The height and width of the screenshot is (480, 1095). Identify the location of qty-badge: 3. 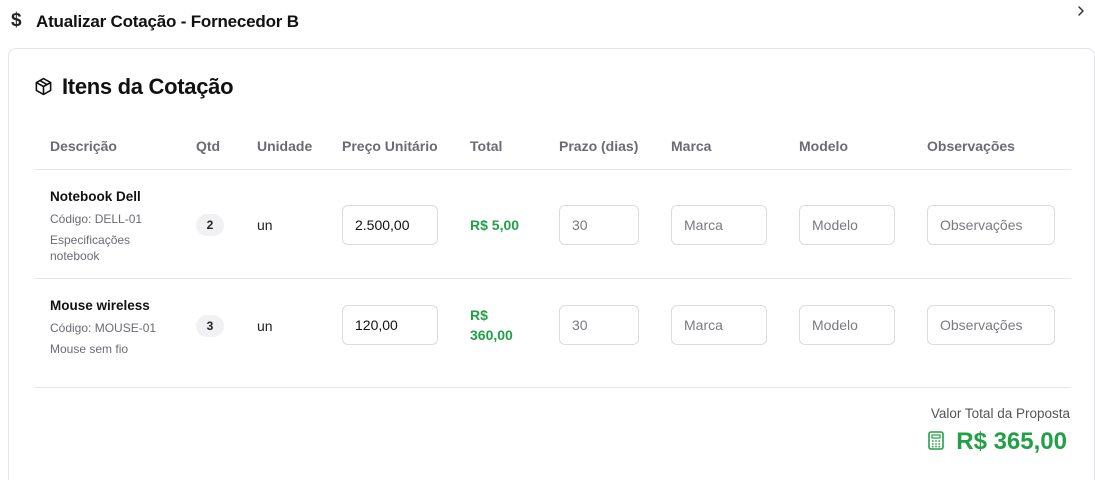
(210, 326).